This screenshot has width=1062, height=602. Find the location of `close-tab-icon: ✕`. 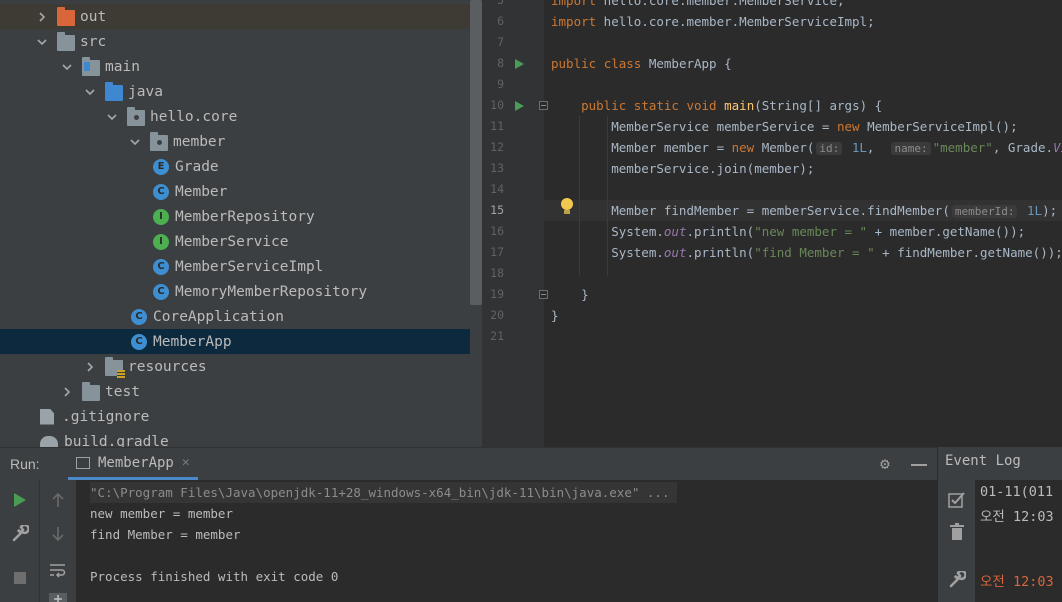

close-tab-icon: ✕ is located at coordinates (186, 462).